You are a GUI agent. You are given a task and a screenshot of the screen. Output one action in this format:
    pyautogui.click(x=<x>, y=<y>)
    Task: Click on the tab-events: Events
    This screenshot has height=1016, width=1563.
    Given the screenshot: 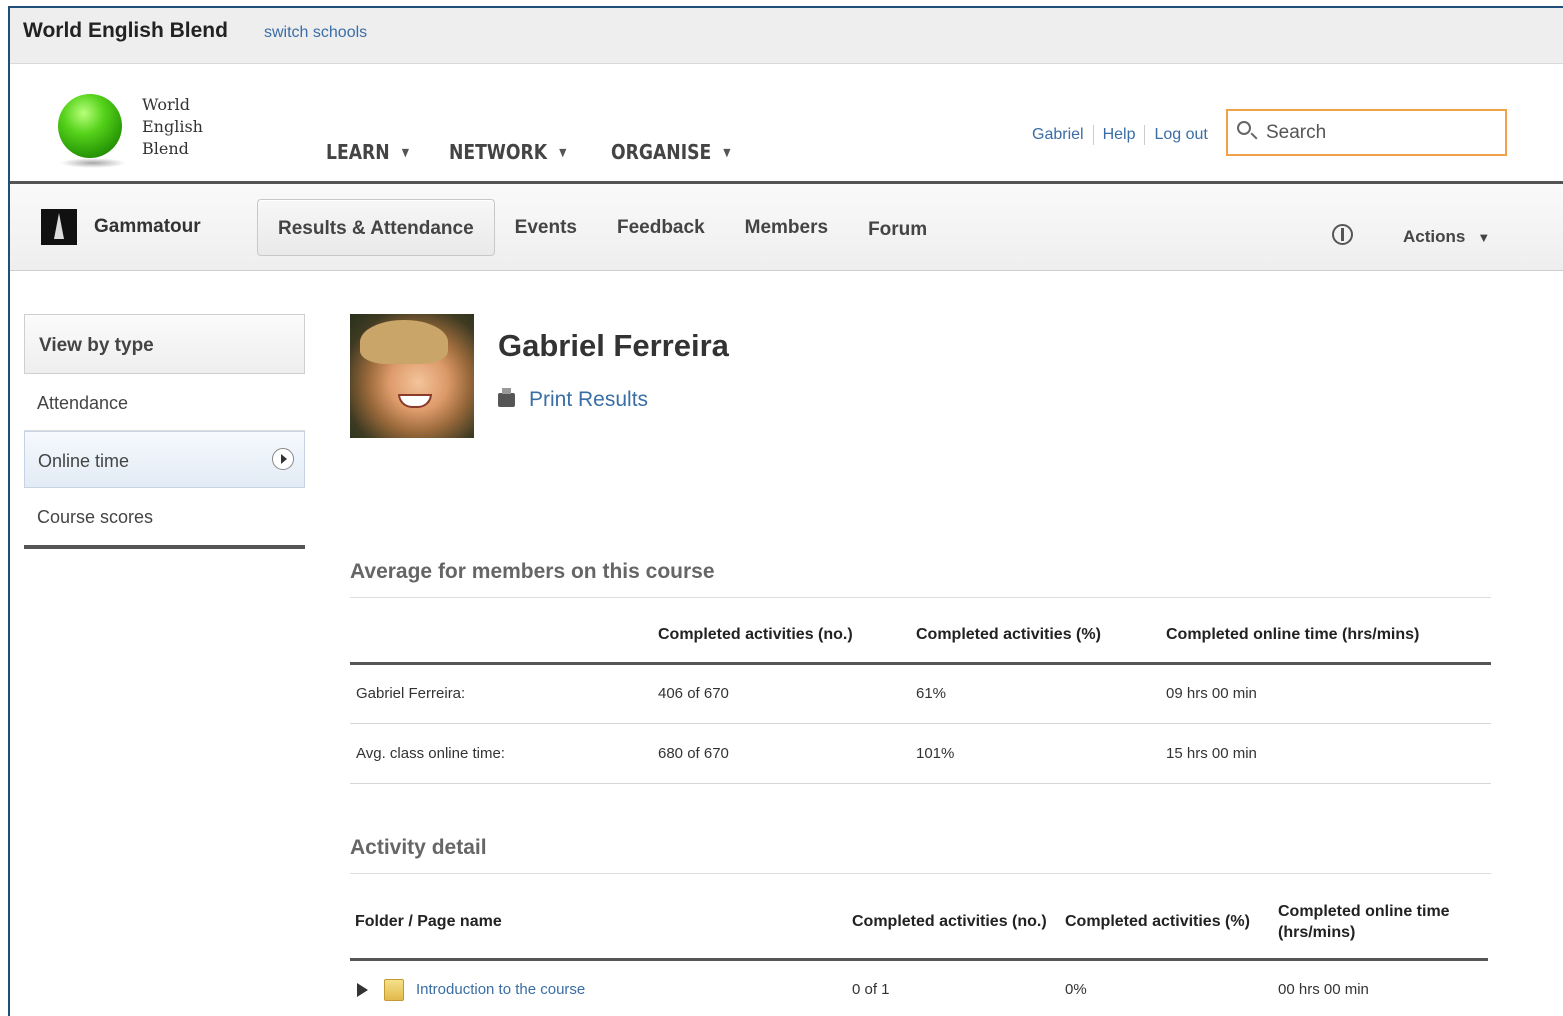 What is the action you would take?
    pyautogui.click(x=546, y=227)
    